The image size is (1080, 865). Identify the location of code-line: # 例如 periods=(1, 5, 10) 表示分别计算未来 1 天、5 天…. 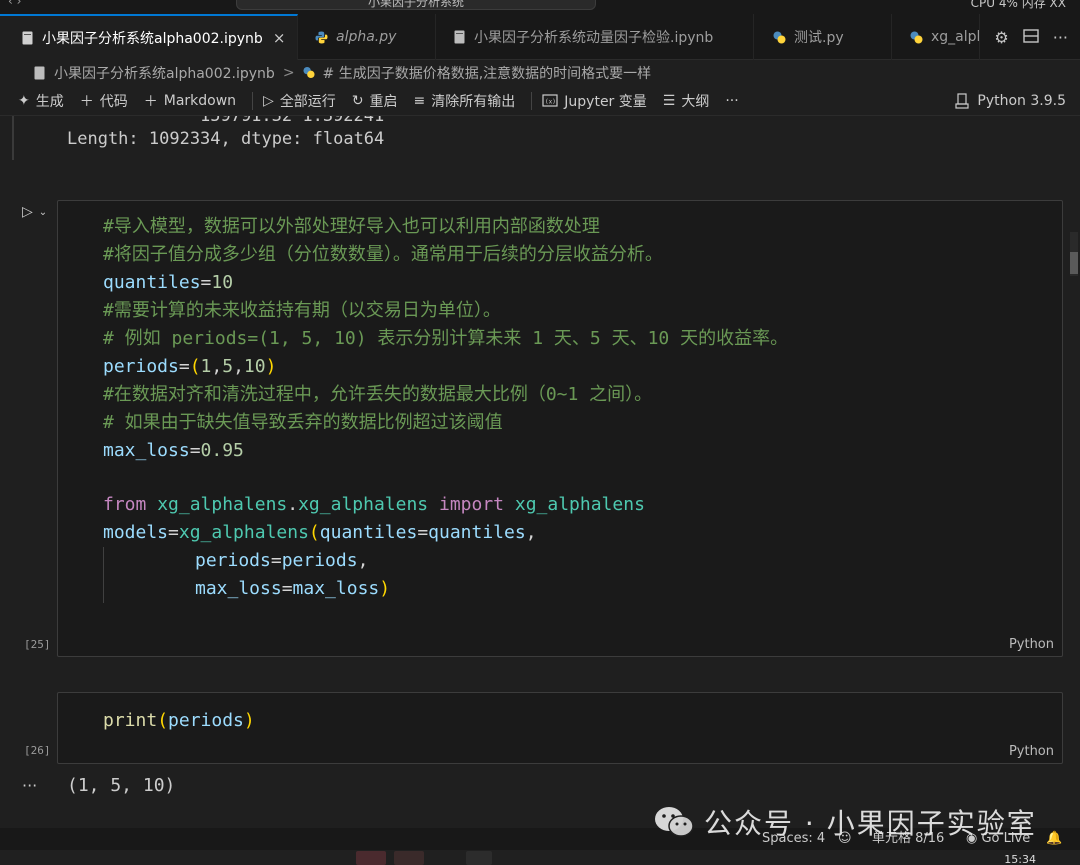
(446, 338).